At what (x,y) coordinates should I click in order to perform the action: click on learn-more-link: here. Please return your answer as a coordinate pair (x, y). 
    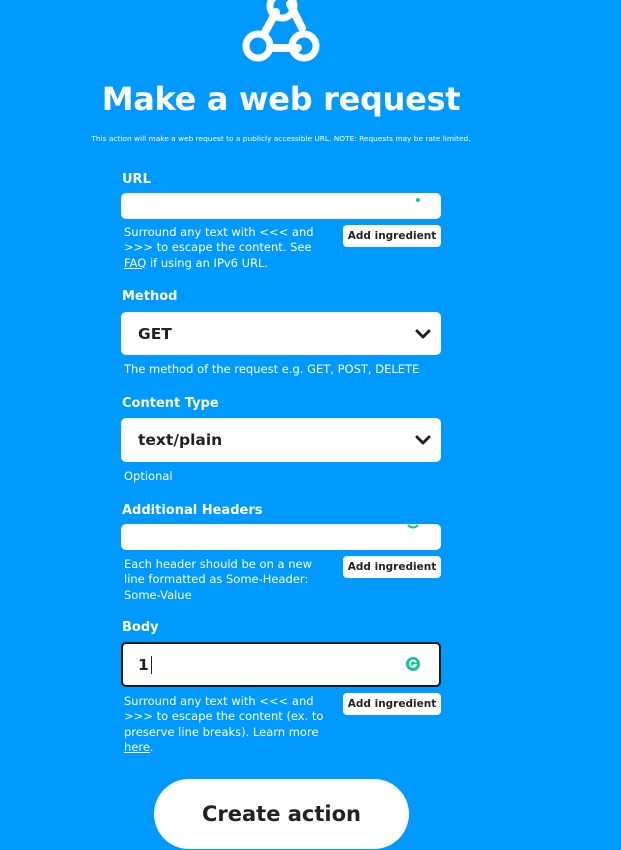
    Looking at the image, I should click on (137, 747).